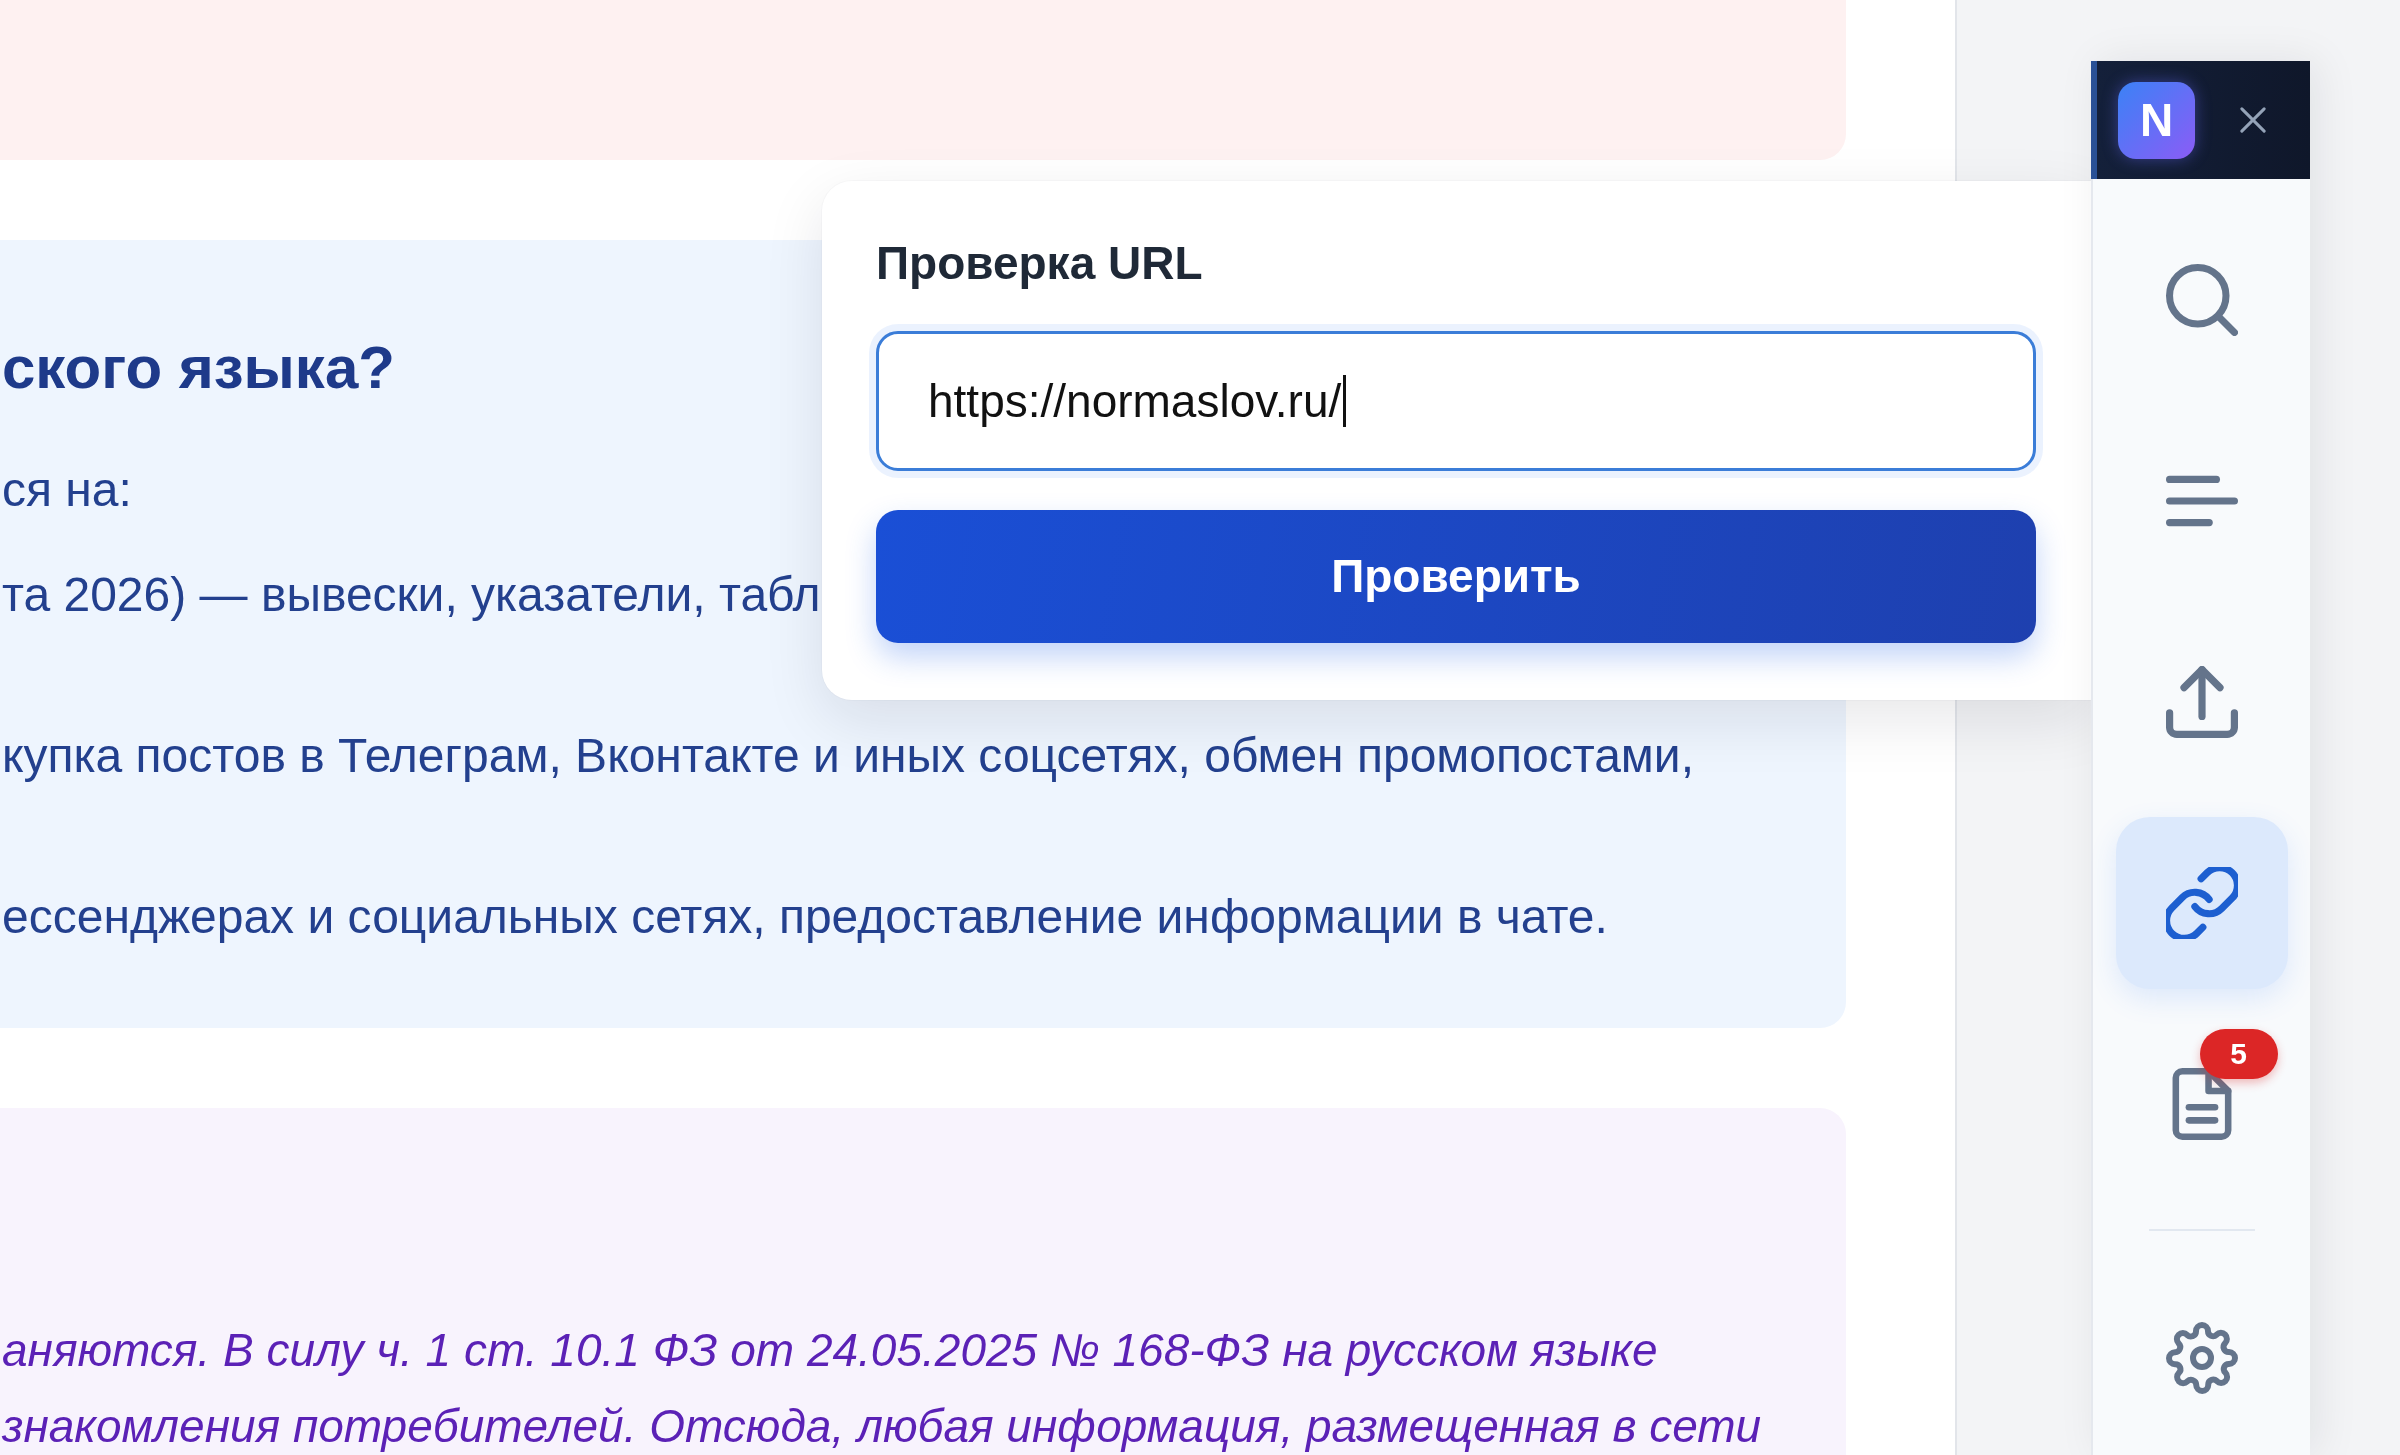 Image resolution: width=2400 pixels, height=1455 pixels. Describe the element at coordinates (2201, 1104) in the screenshot. I see `document-button: 5` at that location.